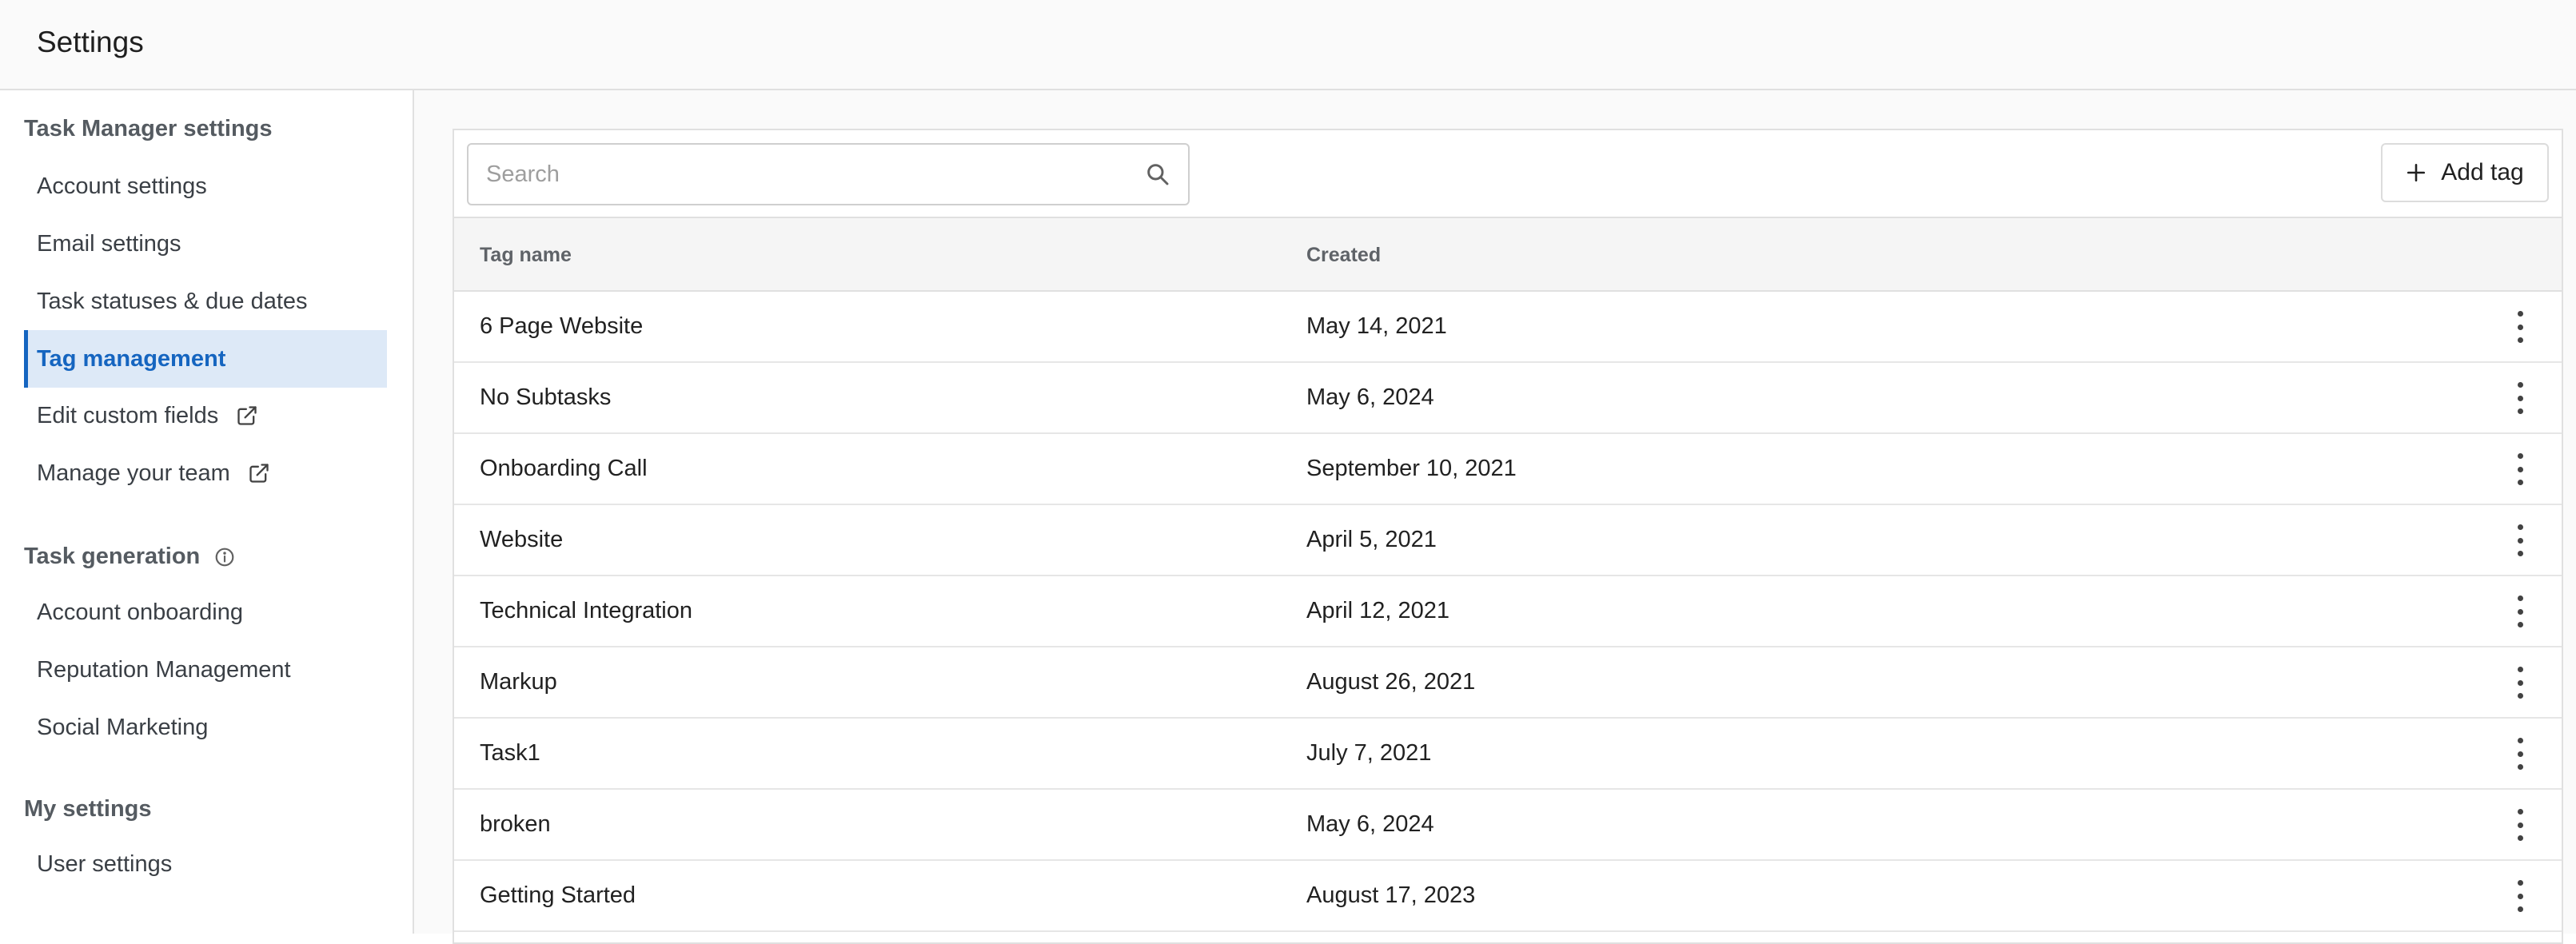  I want to click on info-icon, so click(224, 557).